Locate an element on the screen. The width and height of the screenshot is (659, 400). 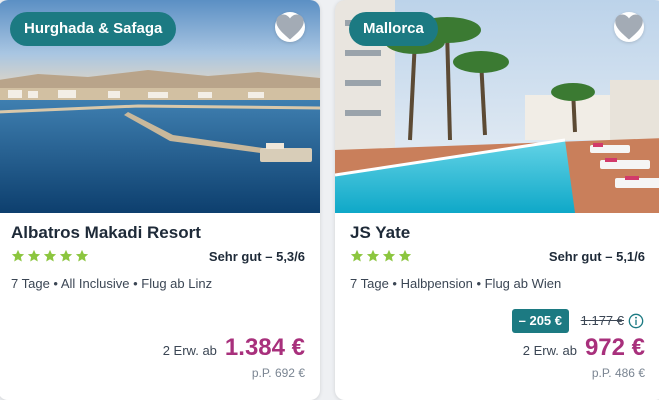
hotel-name: Albatros Makadi Resort is located at coordinates (106, 233).